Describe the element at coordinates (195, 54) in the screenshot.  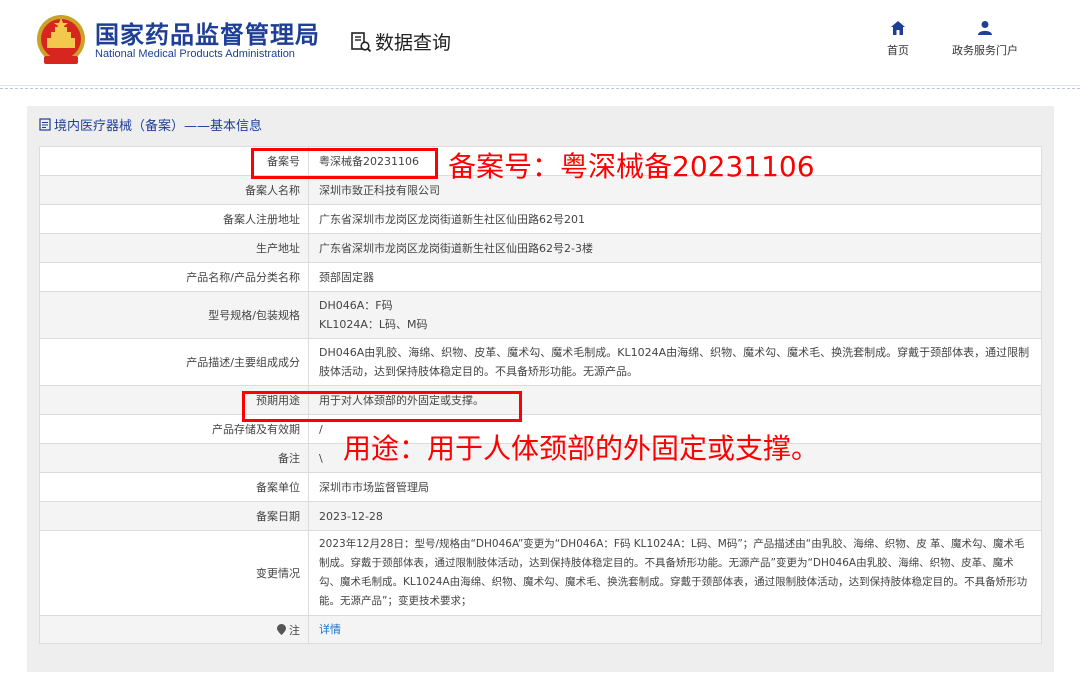
I see `org-subtitle: National Medical Products Administration` at that location.